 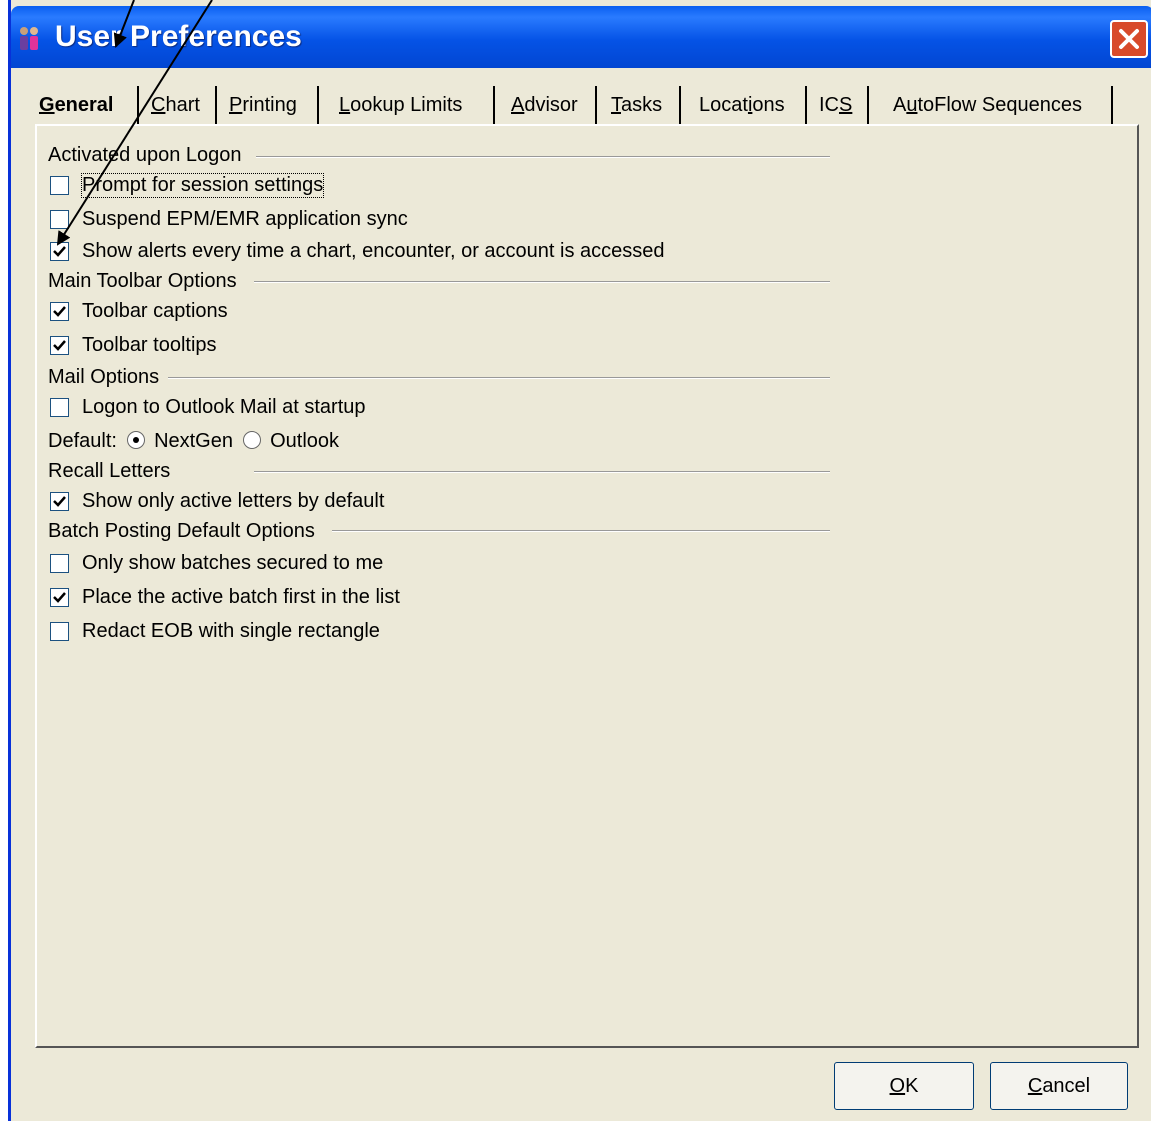 I want to click on redact-eob-checkbox, so click(x=59, y=631).